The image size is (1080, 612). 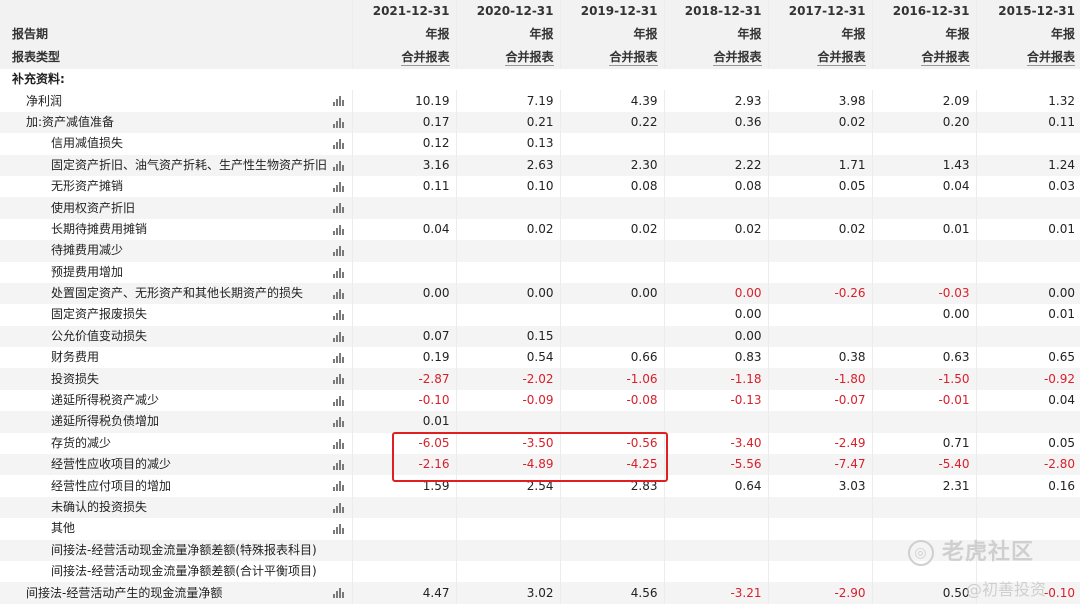 What do you see at coordinates (923, 34) in the screenshot?
I see `period-value: 年报` at bounding box center [923, 34].